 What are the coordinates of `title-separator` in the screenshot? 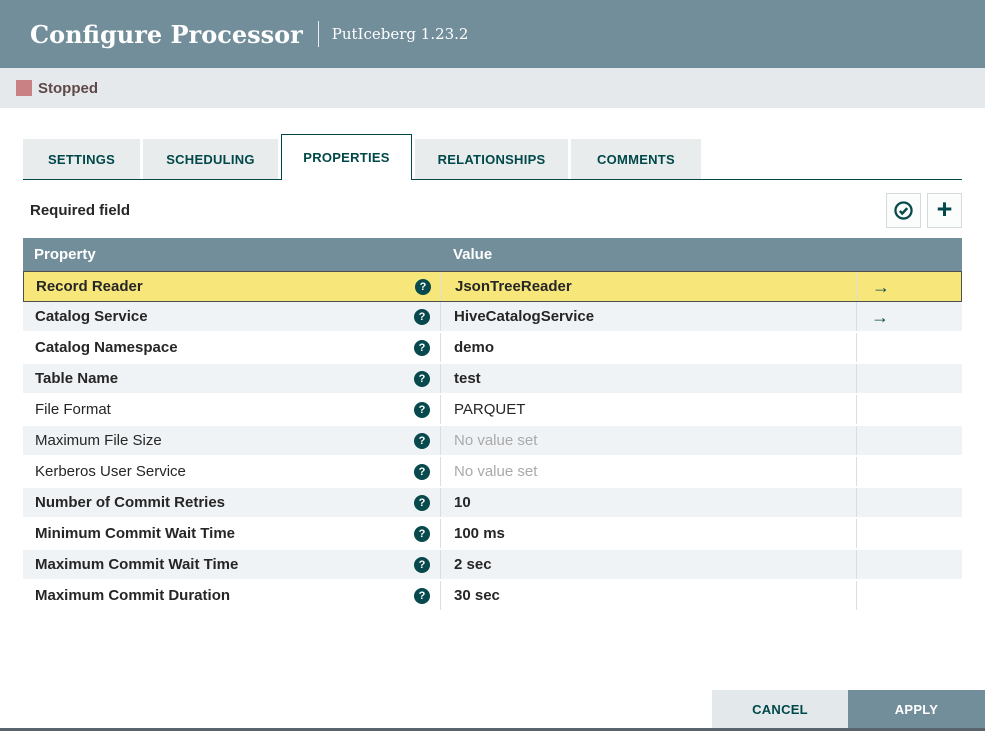 It's located at (318, 34).